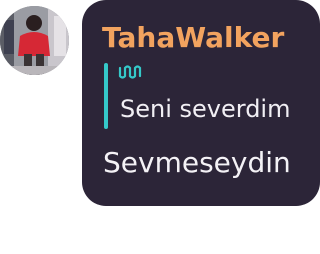 This screenshot has height=254, width=320. I want to click on reply-accent-bar, so click(106, 96).